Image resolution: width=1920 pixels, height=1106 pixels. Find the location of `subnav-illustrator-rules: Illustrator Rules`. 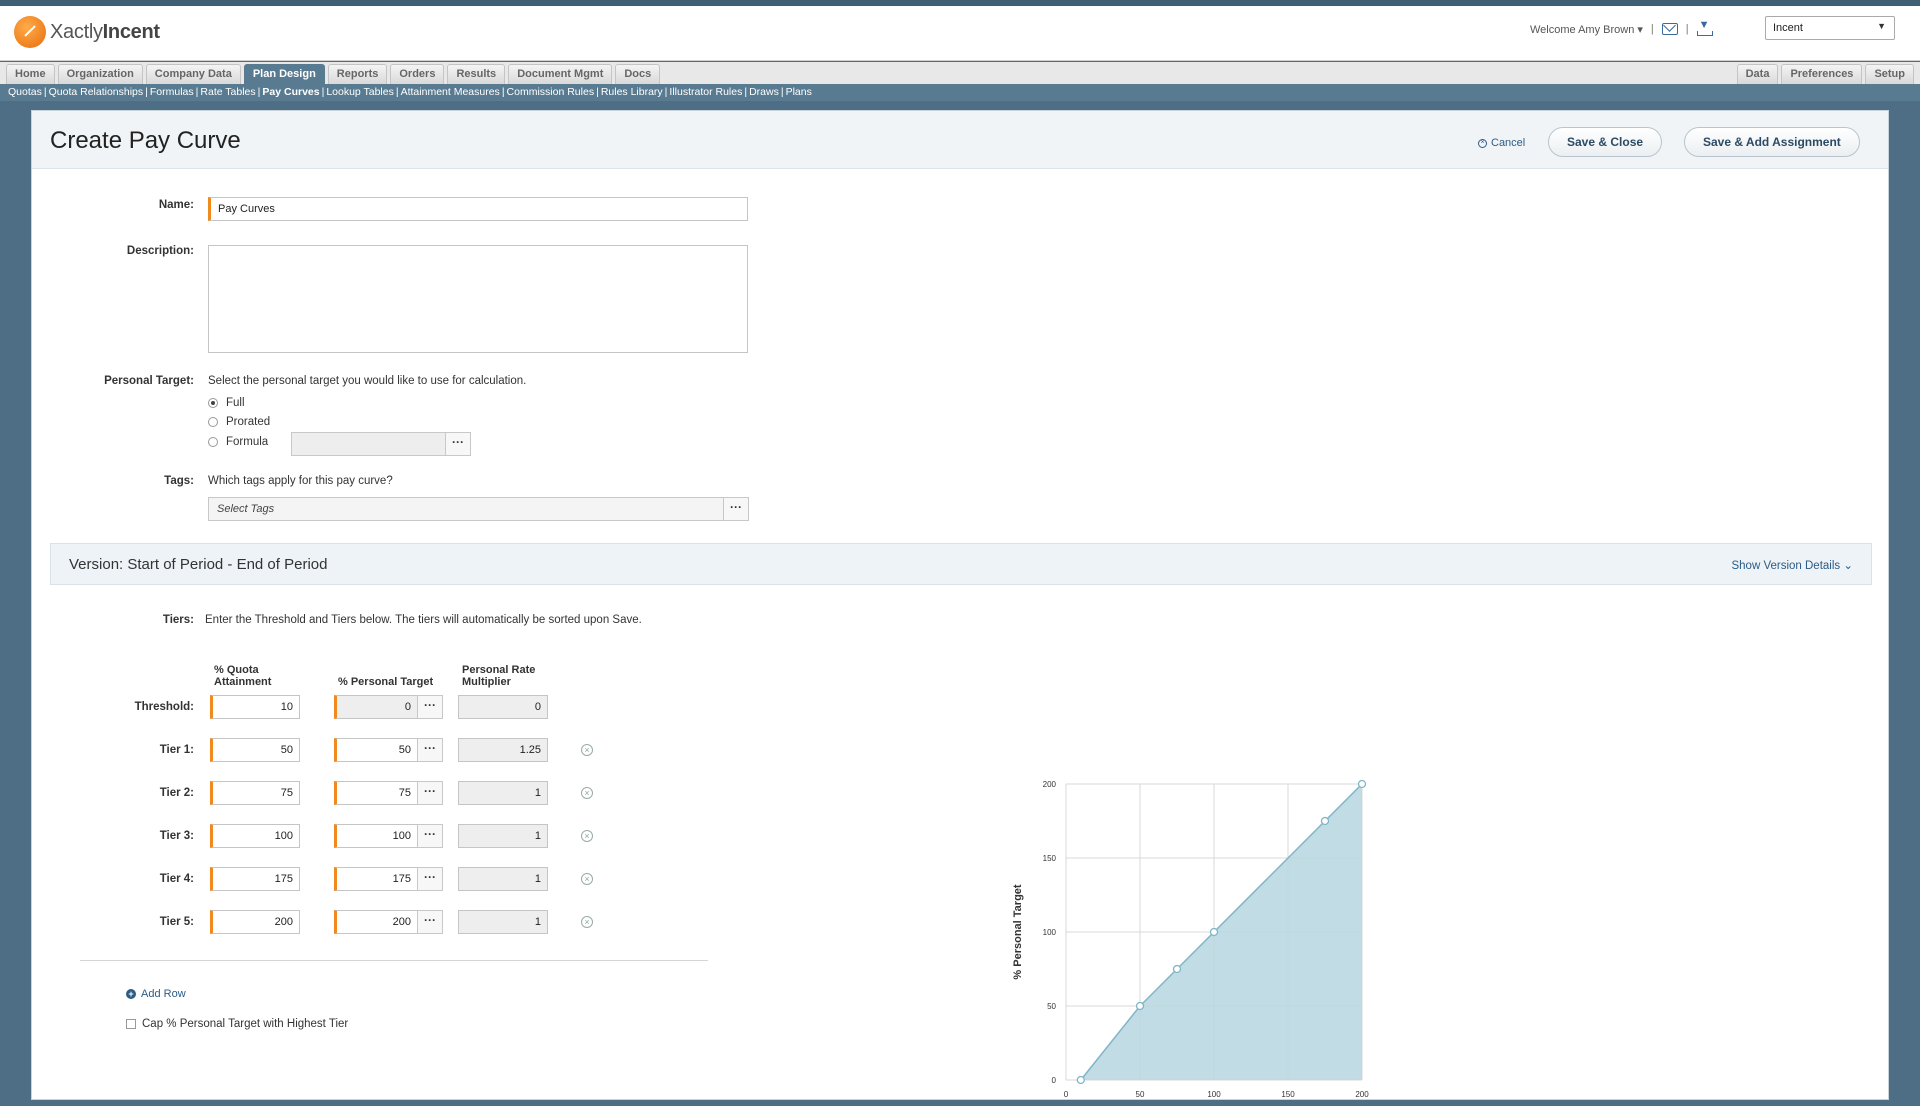

subnav-illustrator-rules: Illustrator Rules is located at coordinates (705, 92).